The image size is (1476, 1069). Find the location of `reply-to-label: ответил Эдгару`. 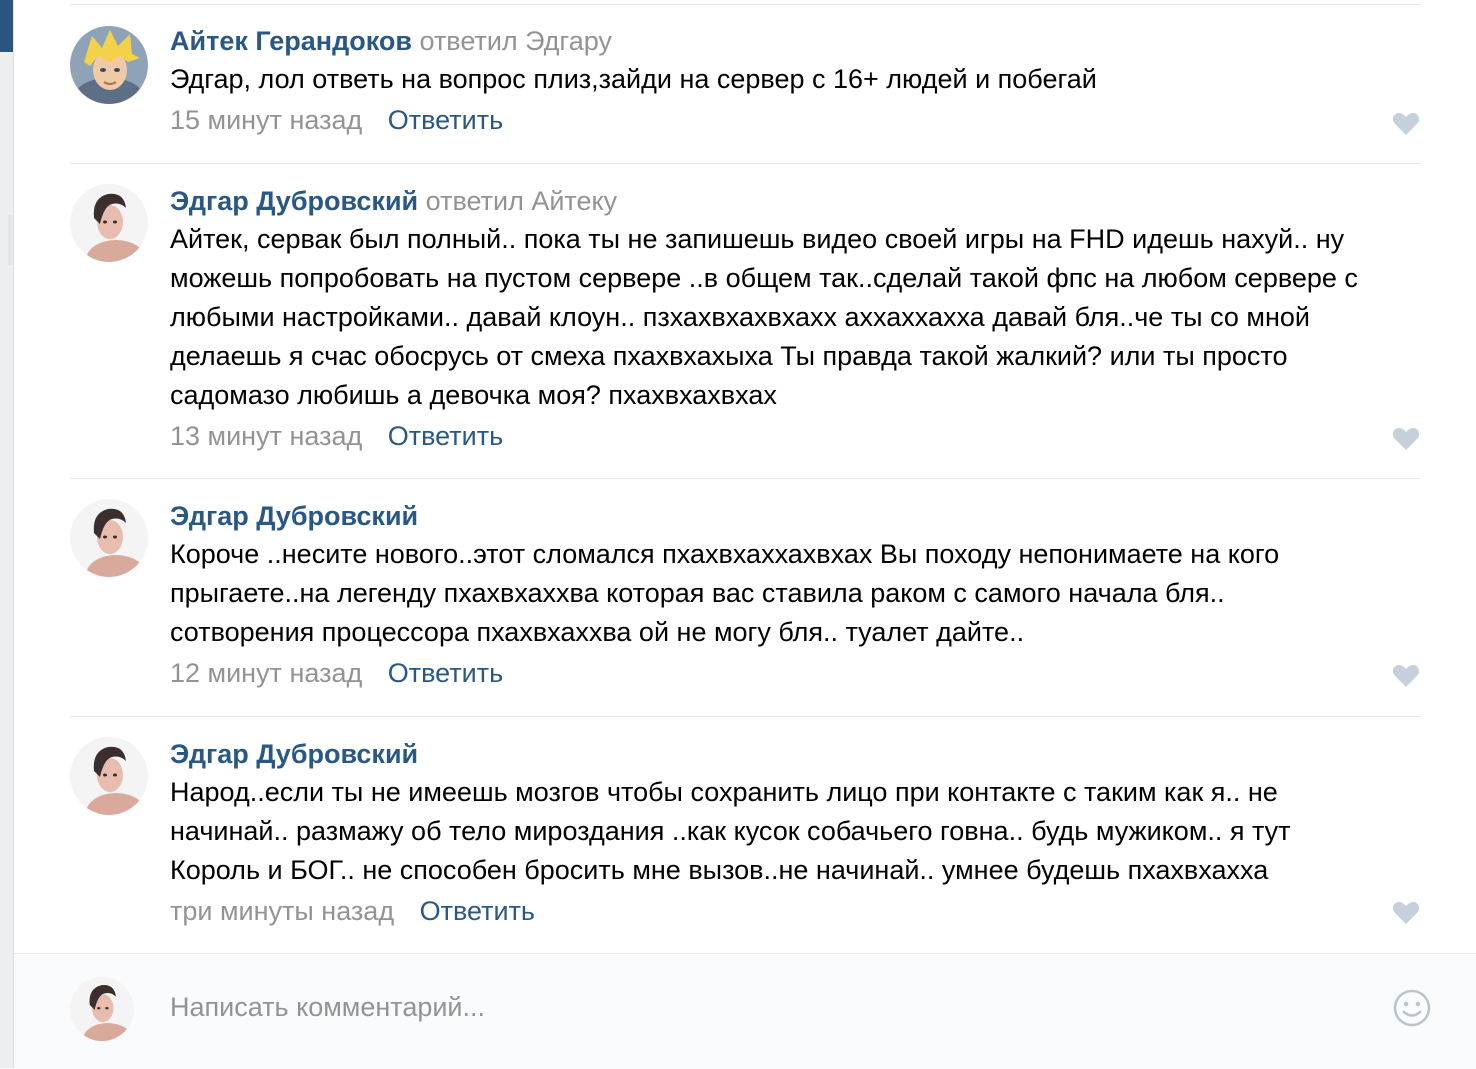

reply-to-label: ответил Эдгару is located at coordinates (516, 41).